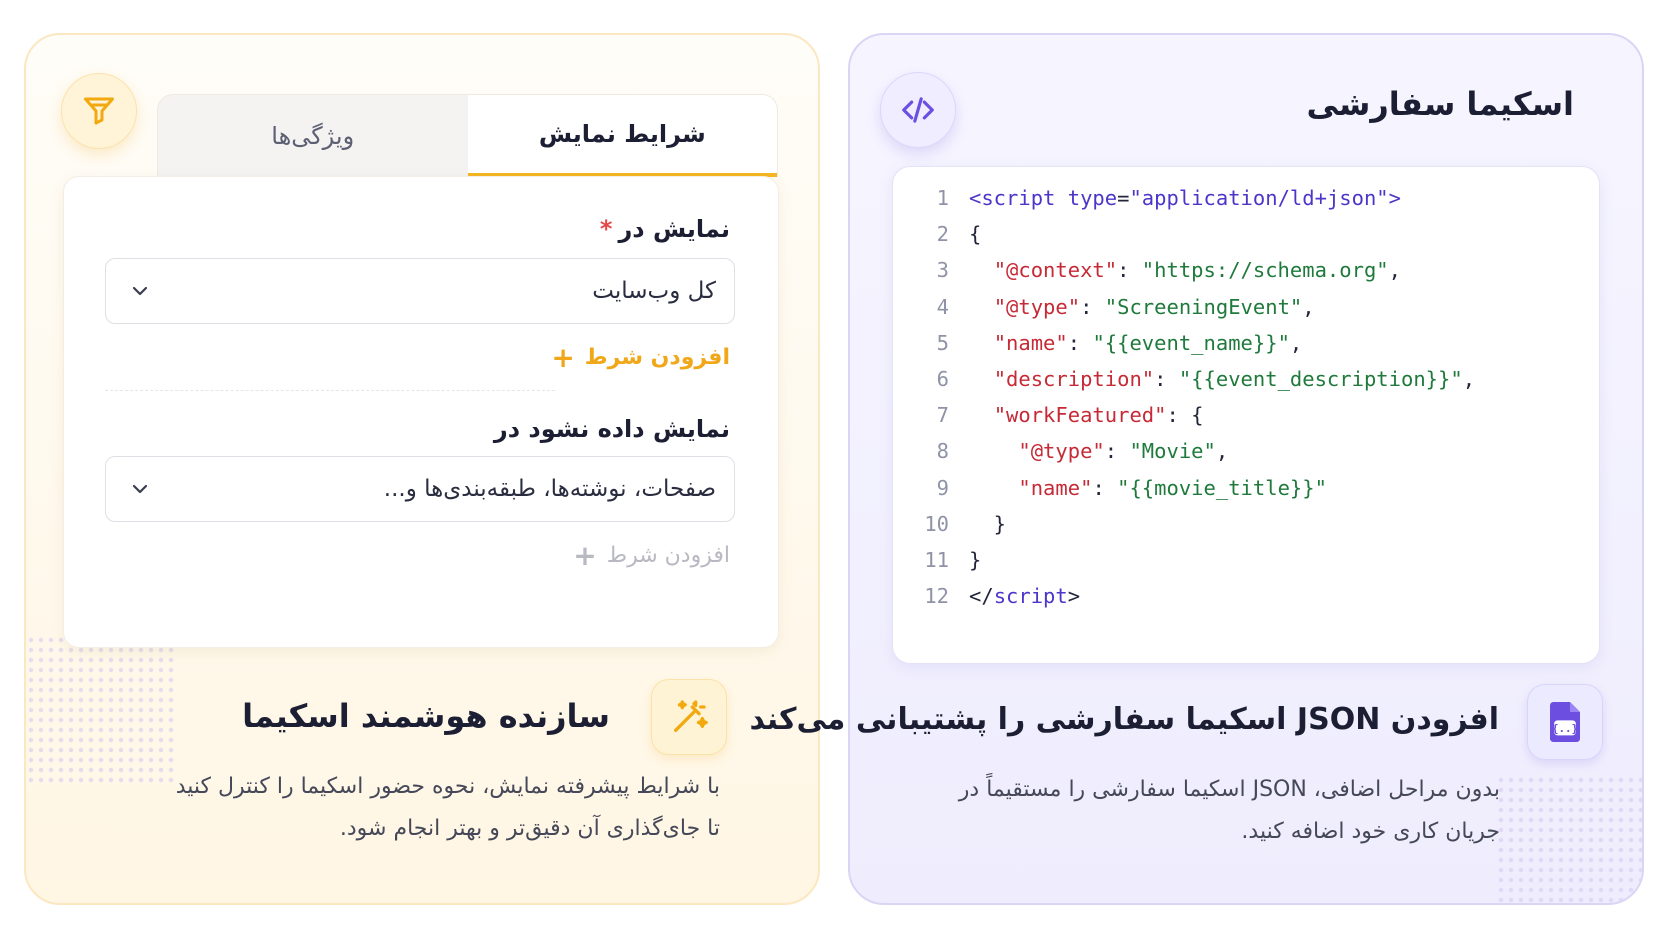 The width and height of the screenshot is (1672, 941). I want to click on display-in-label-text: نمایش در, so click(674, 229).